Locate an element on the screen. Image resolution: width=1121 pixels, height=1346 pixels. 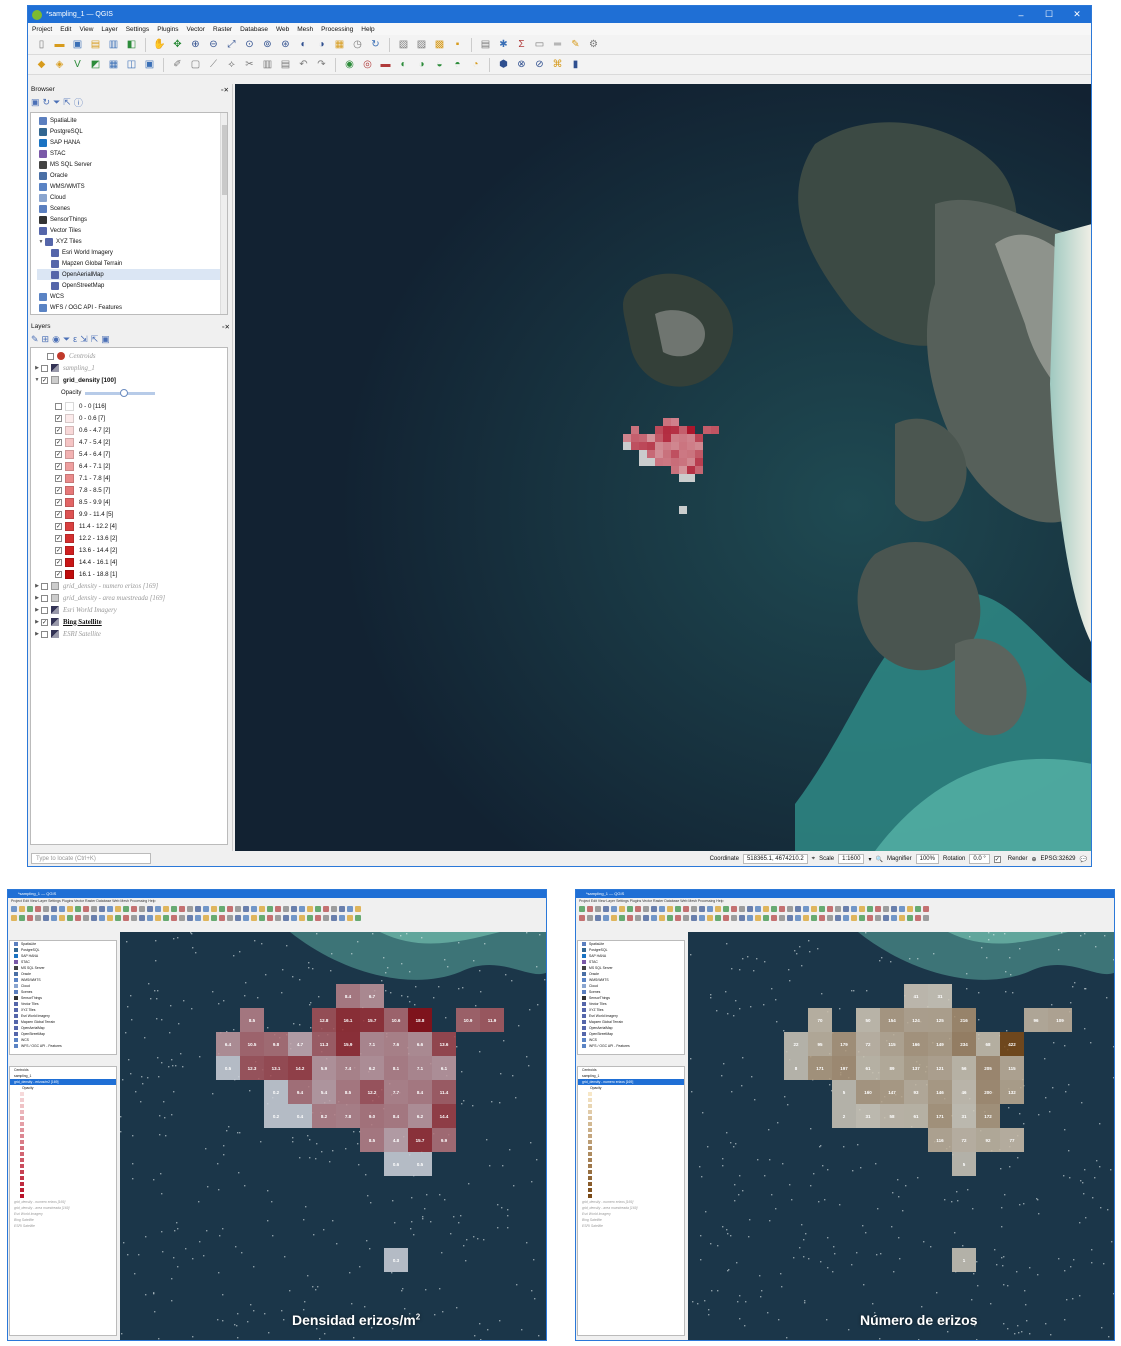
browser-item: Vector Tiles is located at coordinates (132, 230).